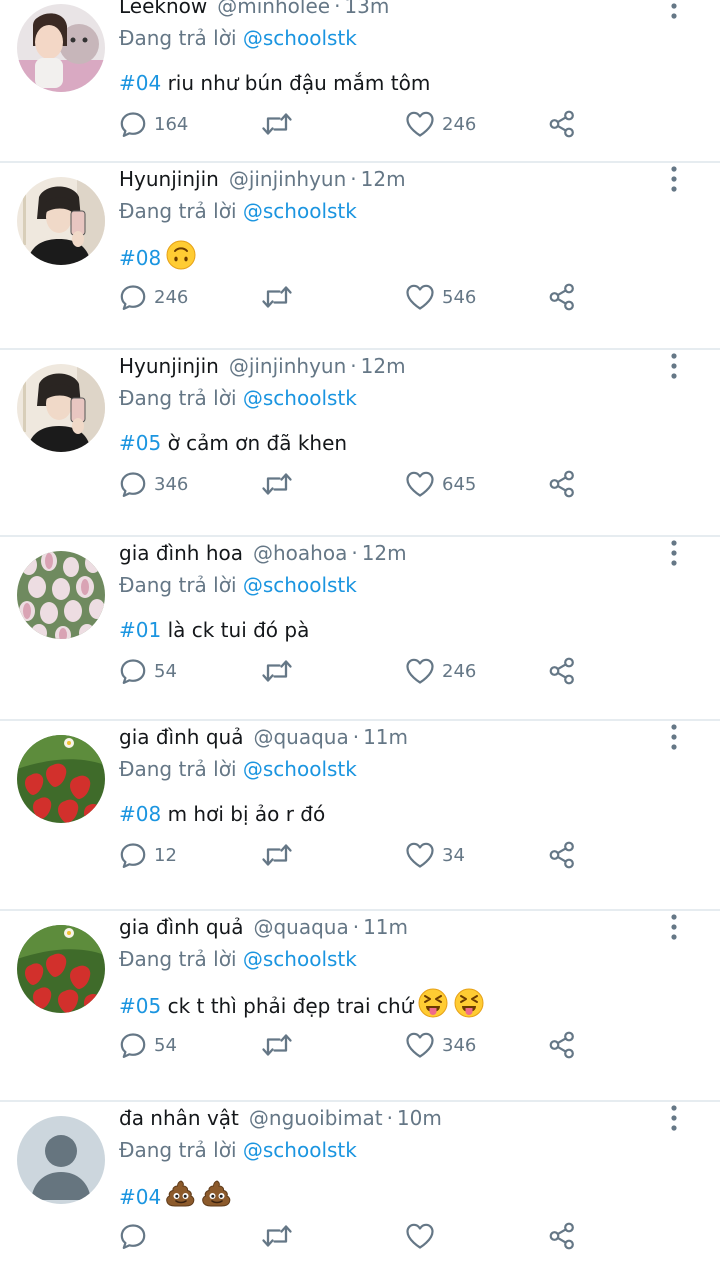 The image size is (720, 1276). Describe the element at coordinates (179, 1118) in the screenshot. I see `author-name: đa nhân vật` at that location.